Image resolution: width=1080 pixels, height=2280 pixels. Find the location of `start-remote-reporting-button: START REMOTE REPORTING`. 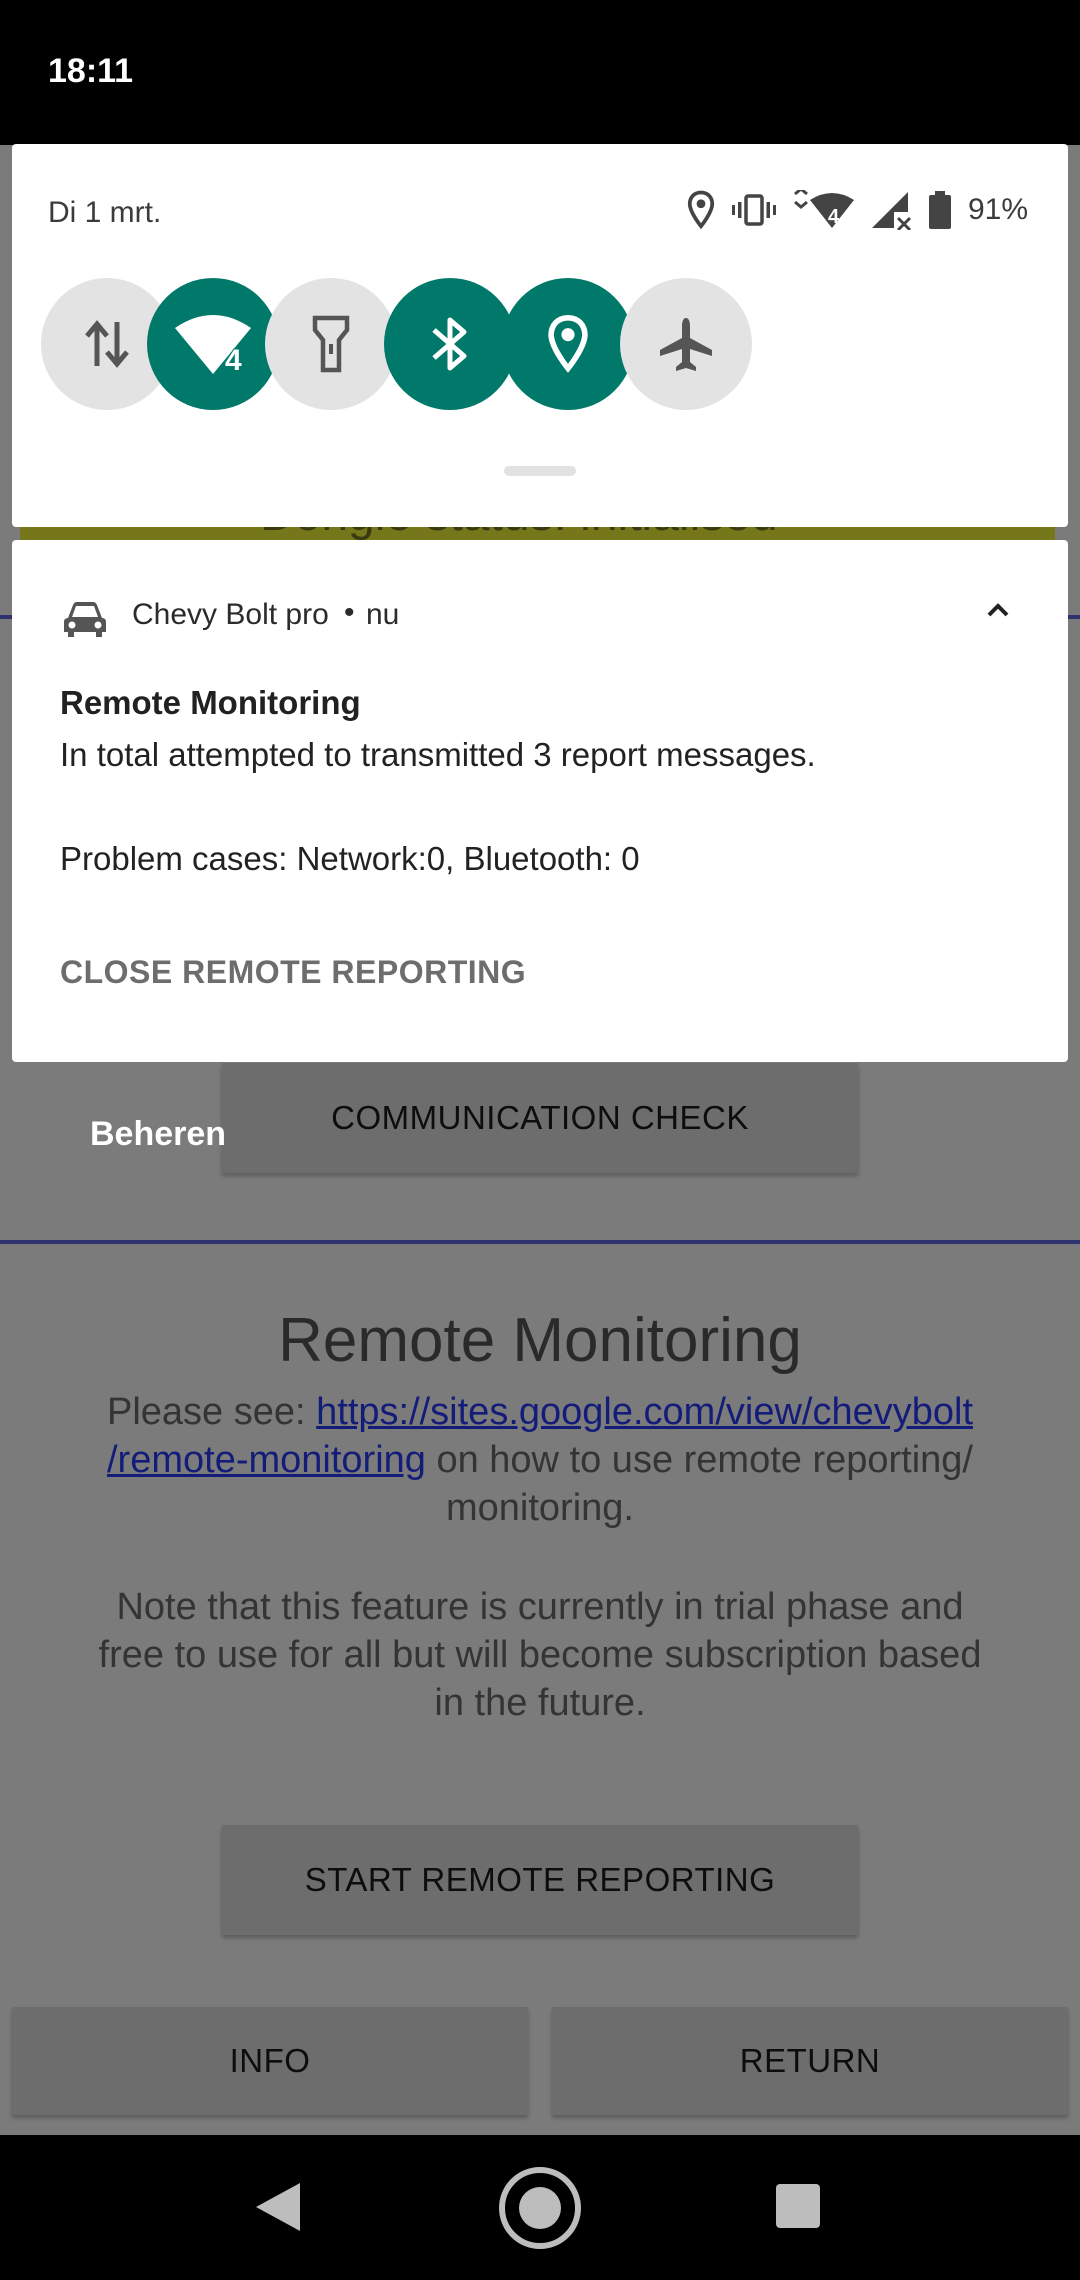

start-remote-reporting-button: START REMOTE REPORTING is located at coordinates (540, 1880).